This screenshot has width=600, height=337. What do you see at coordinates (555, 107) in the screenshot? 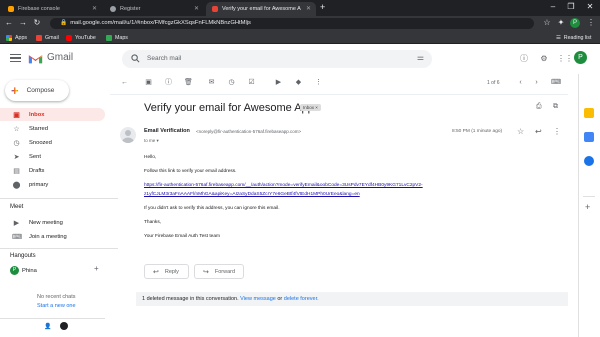
I see `open-new-window-icon: ⧉` at bounding box center [555, 107].